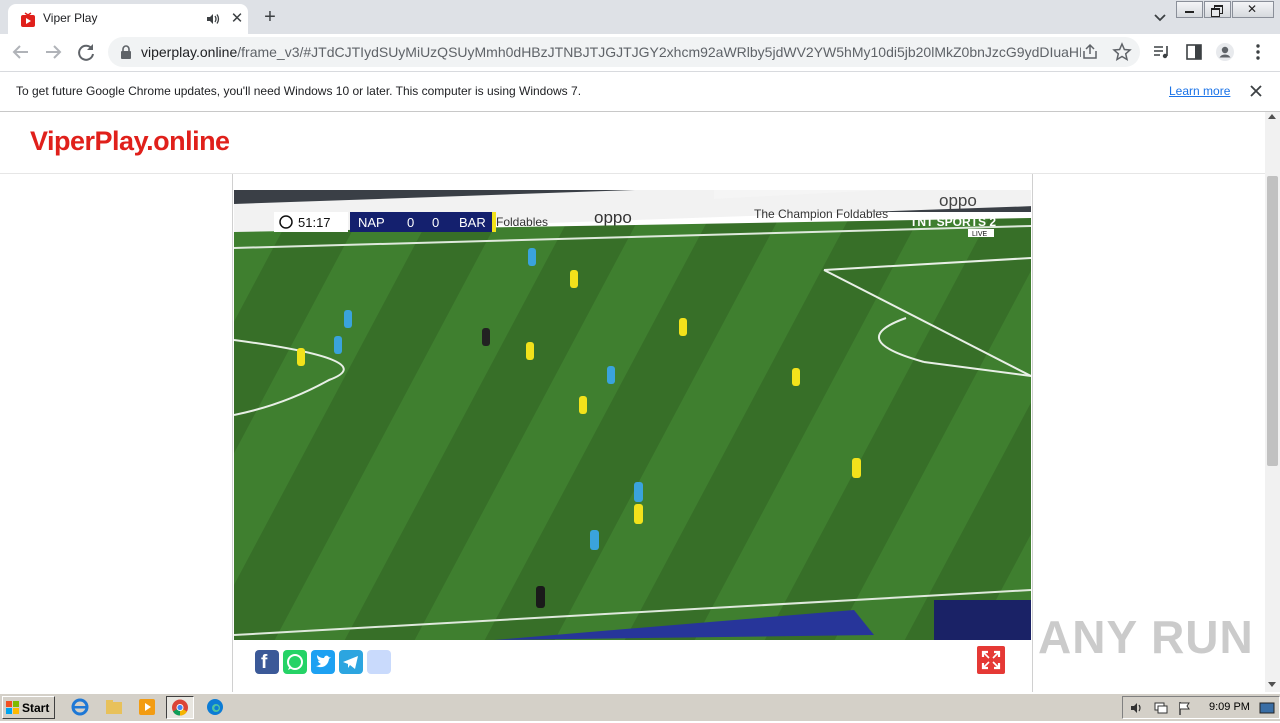 The height and width of the screenshot is (723, 1280). Describe the element at coordinates (114, 707) in the screenshot. I see `file-explorer-icon` at that location.